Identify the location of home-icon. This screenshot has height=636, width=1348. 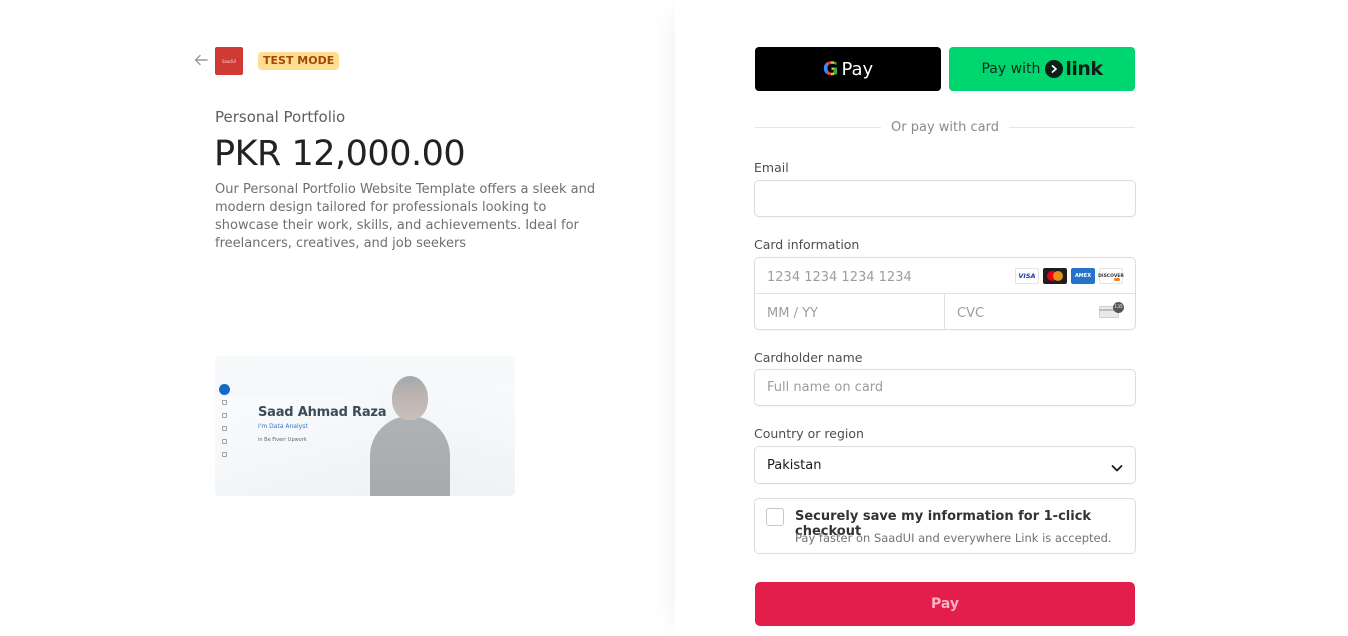
(224, 389).